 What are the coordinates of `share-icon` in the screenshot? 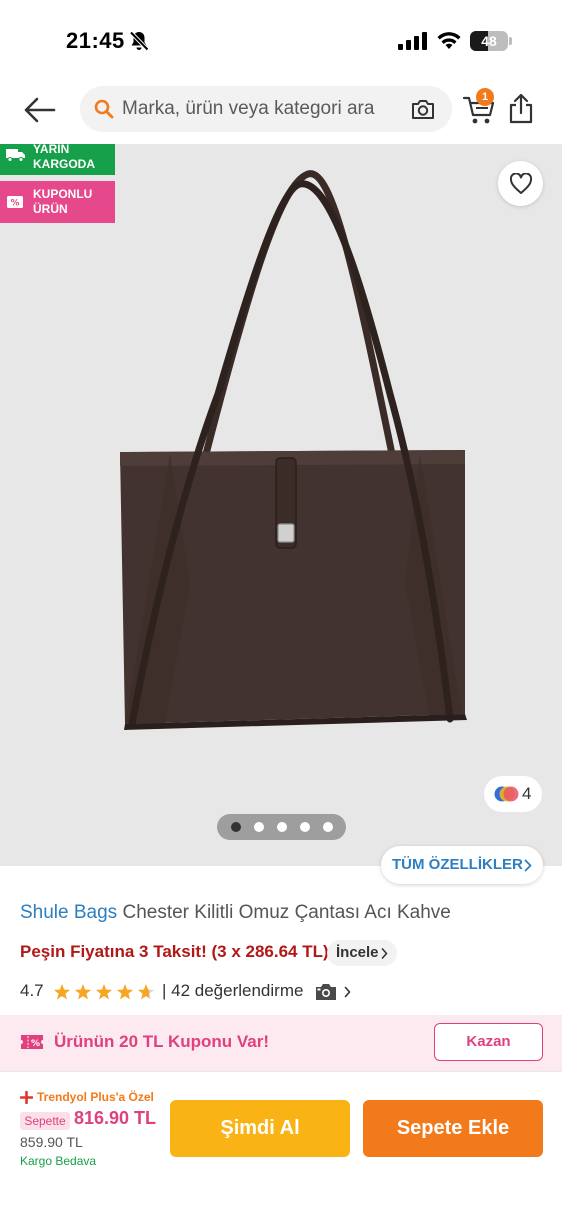 It's located at (521, 108).